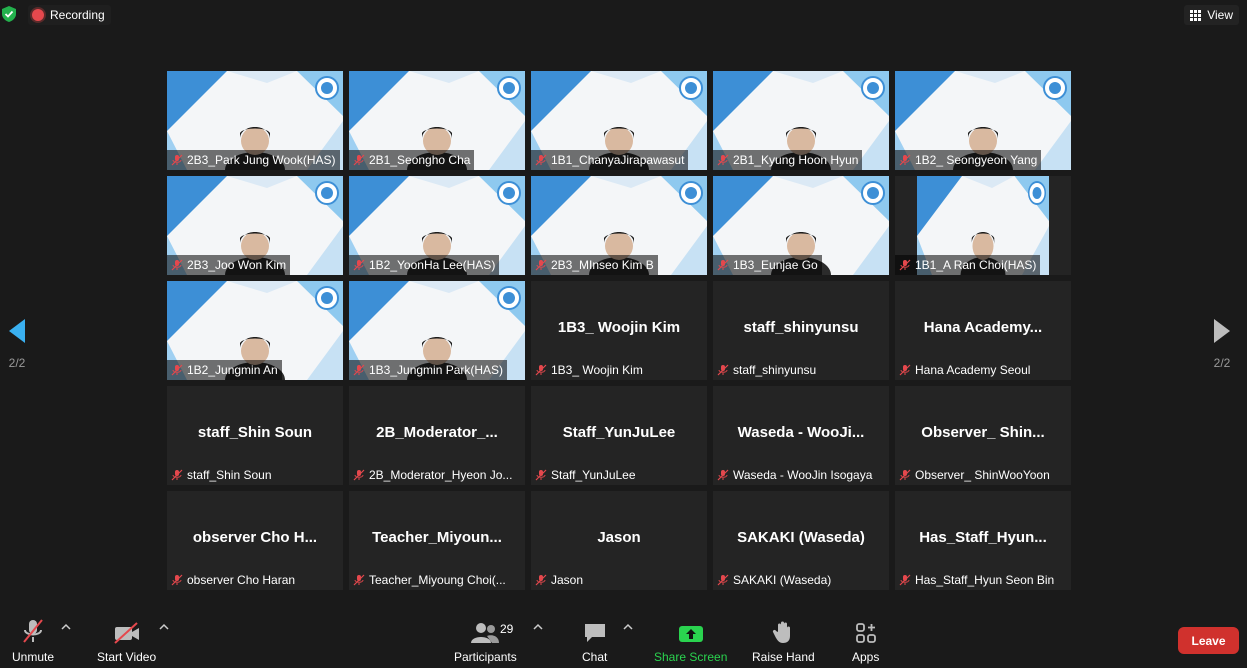  I want to click on view-button: View, so click(1211, 15).